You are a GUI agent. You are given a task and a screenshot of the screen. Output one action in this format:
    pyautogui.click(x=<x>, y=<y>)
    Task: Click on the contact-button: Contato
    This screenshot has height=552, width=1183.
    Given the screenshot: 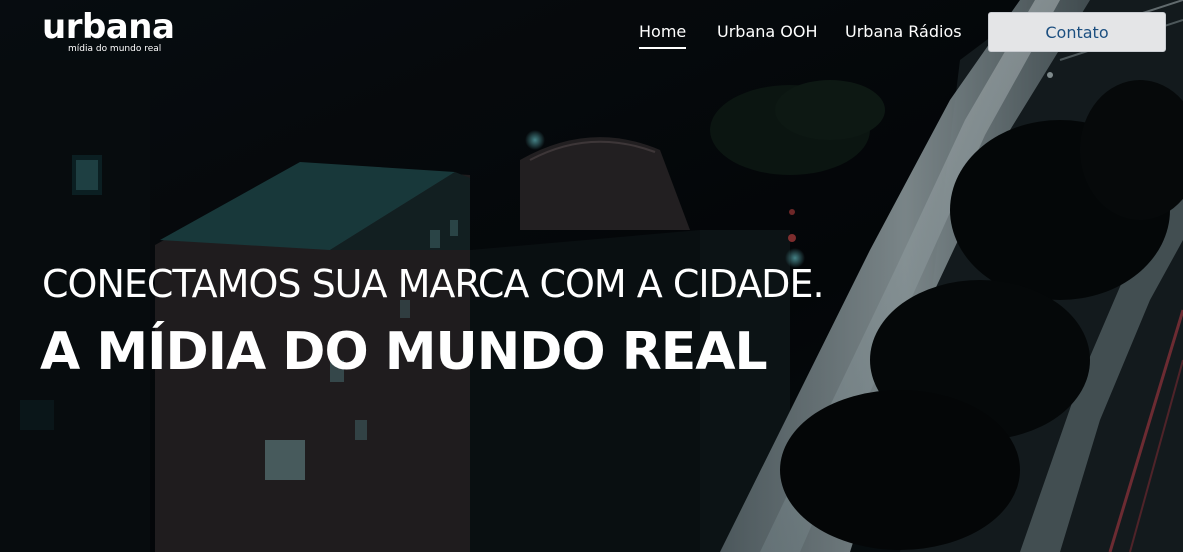 What is the action you would take?
    pyautogui.click(x=1077, y=32)
    